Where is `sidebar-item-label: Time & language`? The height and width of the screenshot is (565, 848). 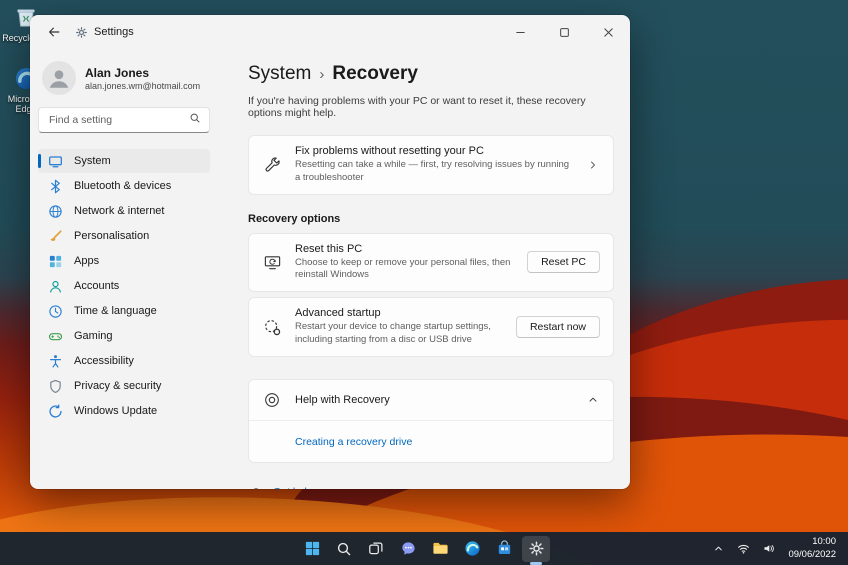
sidebar-item-label: Time & language is located at coordinates (115, 311).